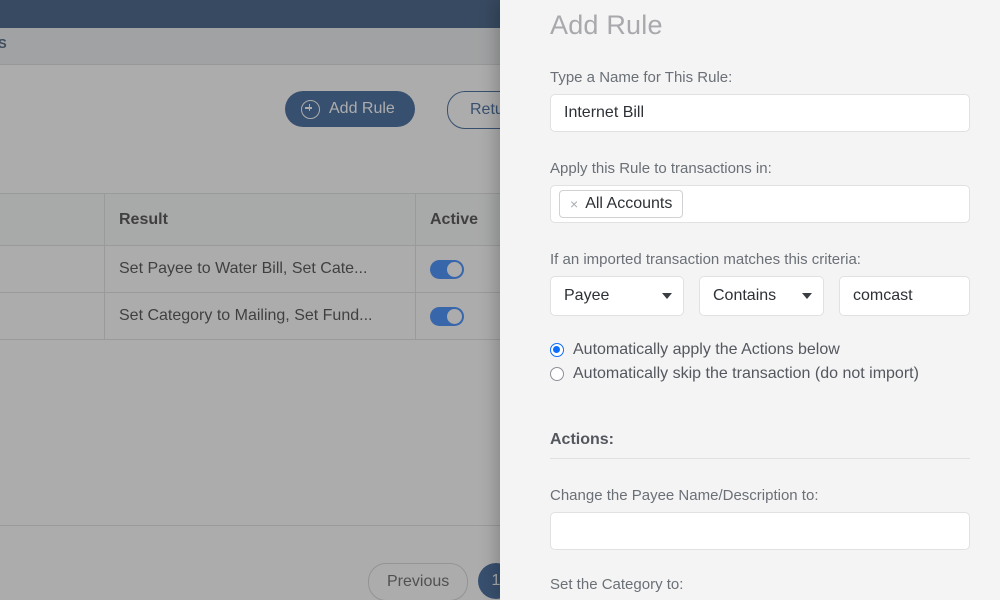  I want to click on radio-option-apply-actions: Automatically apply the Actions below, so click(760, 350).